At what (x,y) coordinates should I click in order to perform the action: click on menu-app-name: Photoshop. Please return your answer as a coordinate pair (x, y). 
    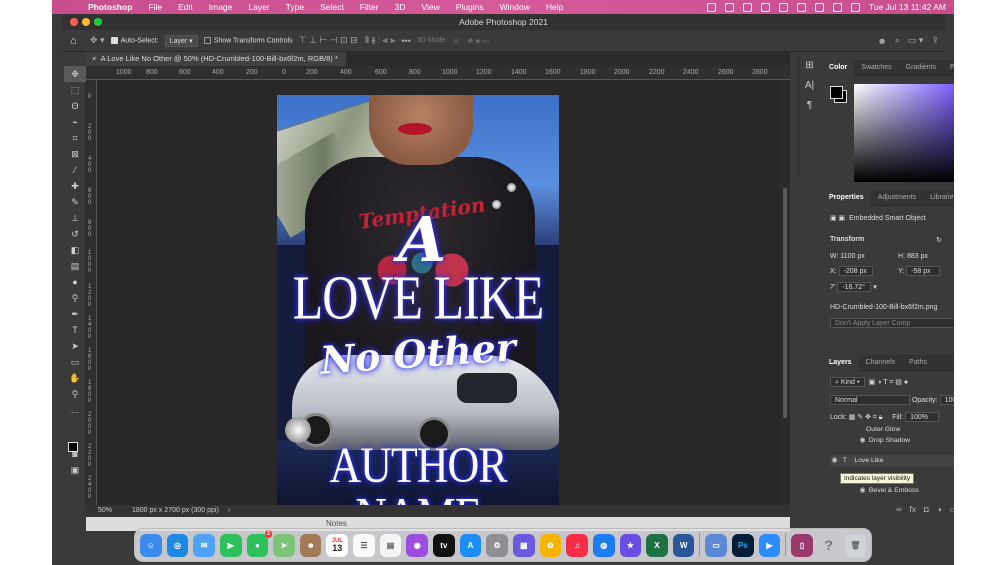
    Looking at the image, I should click on (110, 7).